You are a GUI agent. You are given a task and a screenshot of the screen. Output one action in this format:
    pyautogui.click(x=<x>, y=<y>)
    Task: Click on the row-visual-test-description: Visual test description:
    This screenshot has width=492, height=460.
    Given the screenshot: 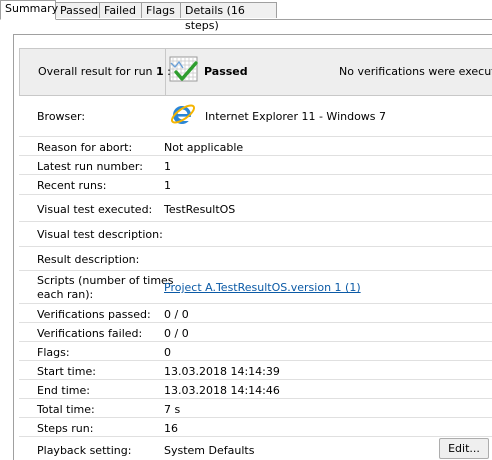 What is the action you would take?
    pyautogui.click(x=255, y=234)
    